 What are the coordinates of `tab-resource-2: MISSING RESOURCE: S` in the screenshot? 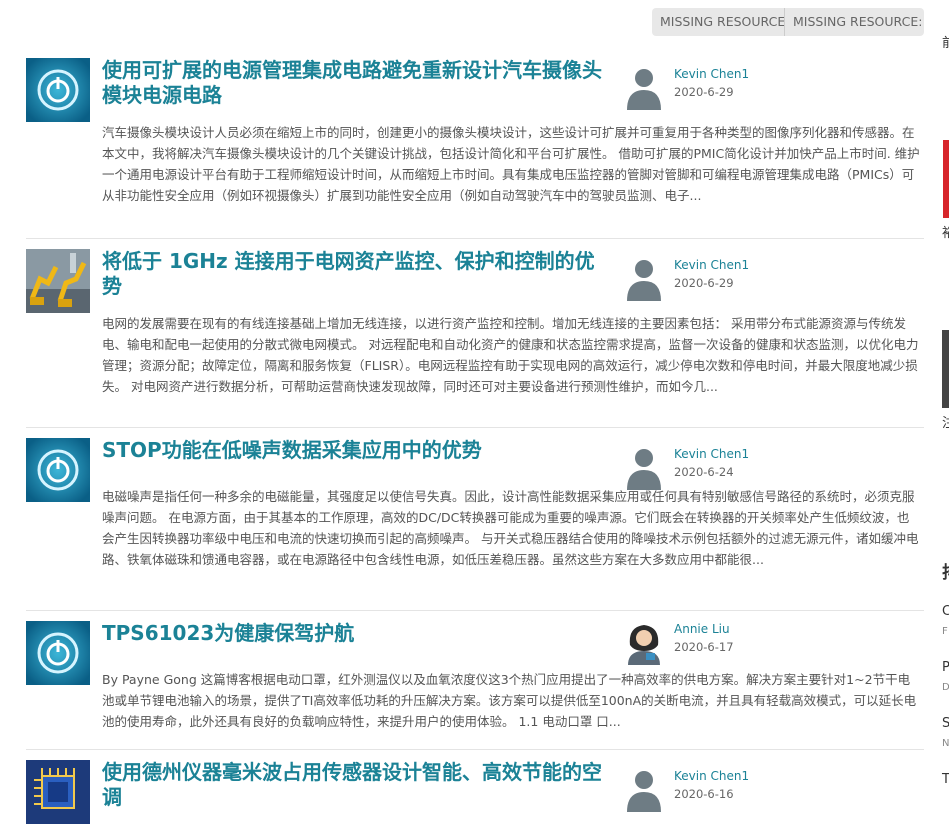 It's located at (853, 22).